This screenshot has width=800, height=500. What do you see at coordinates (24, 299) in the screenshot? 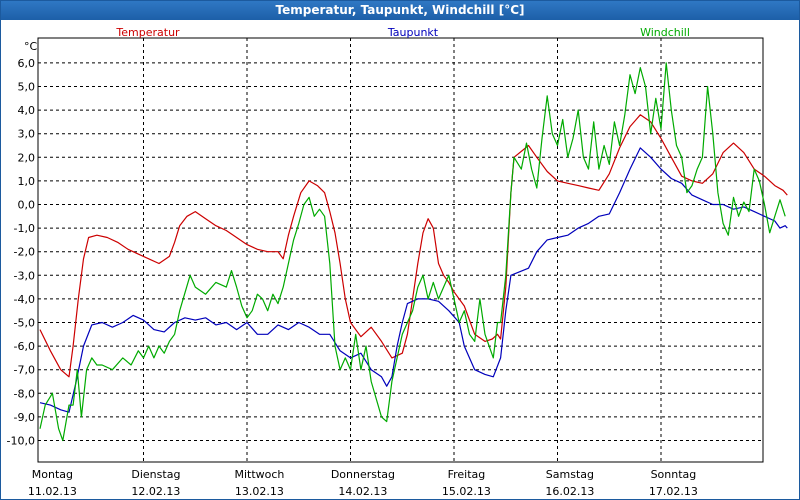
I see `y-tick-label: -4,0` at bounding box center [24, 299].